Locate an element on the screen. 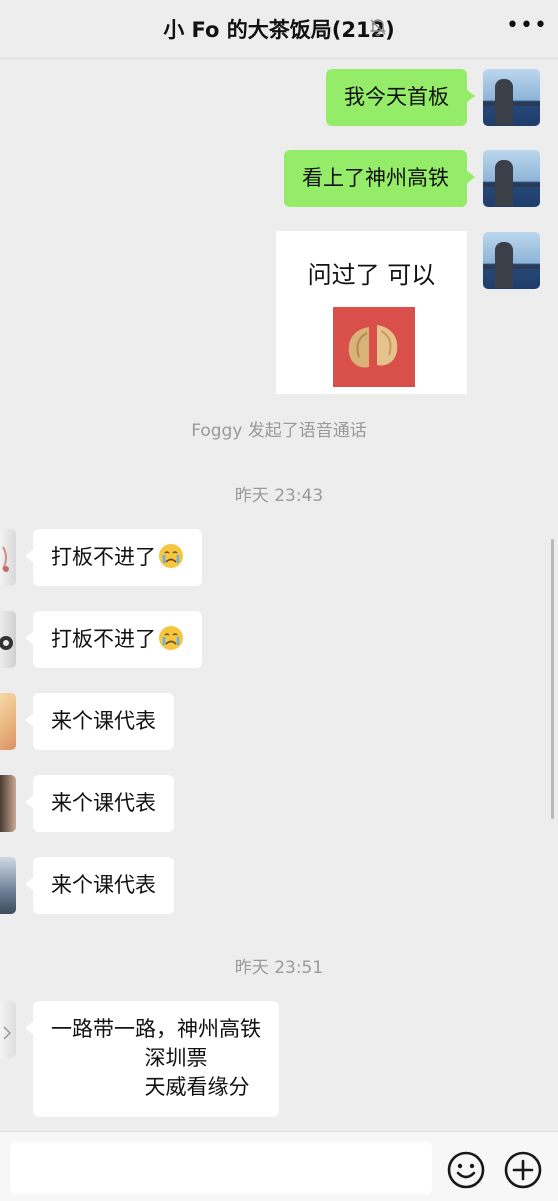 The width and height of the screenshot is (558, 1201). cracked-wooden-cup-image is located at coordinates (374, 347).